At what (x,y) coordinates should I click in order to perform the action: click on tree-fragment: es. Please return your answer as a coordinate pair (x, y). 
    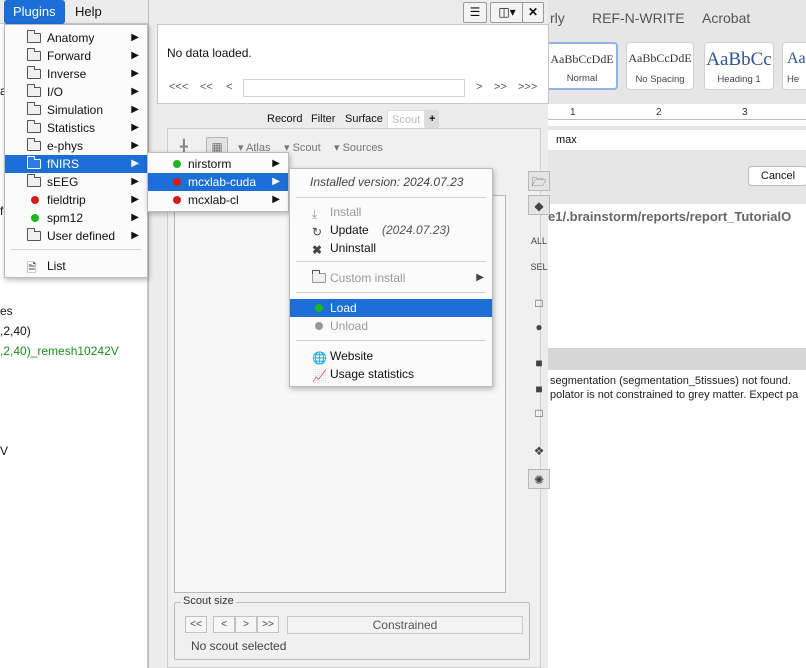
    Looking at the image, I should click on (6, 311).